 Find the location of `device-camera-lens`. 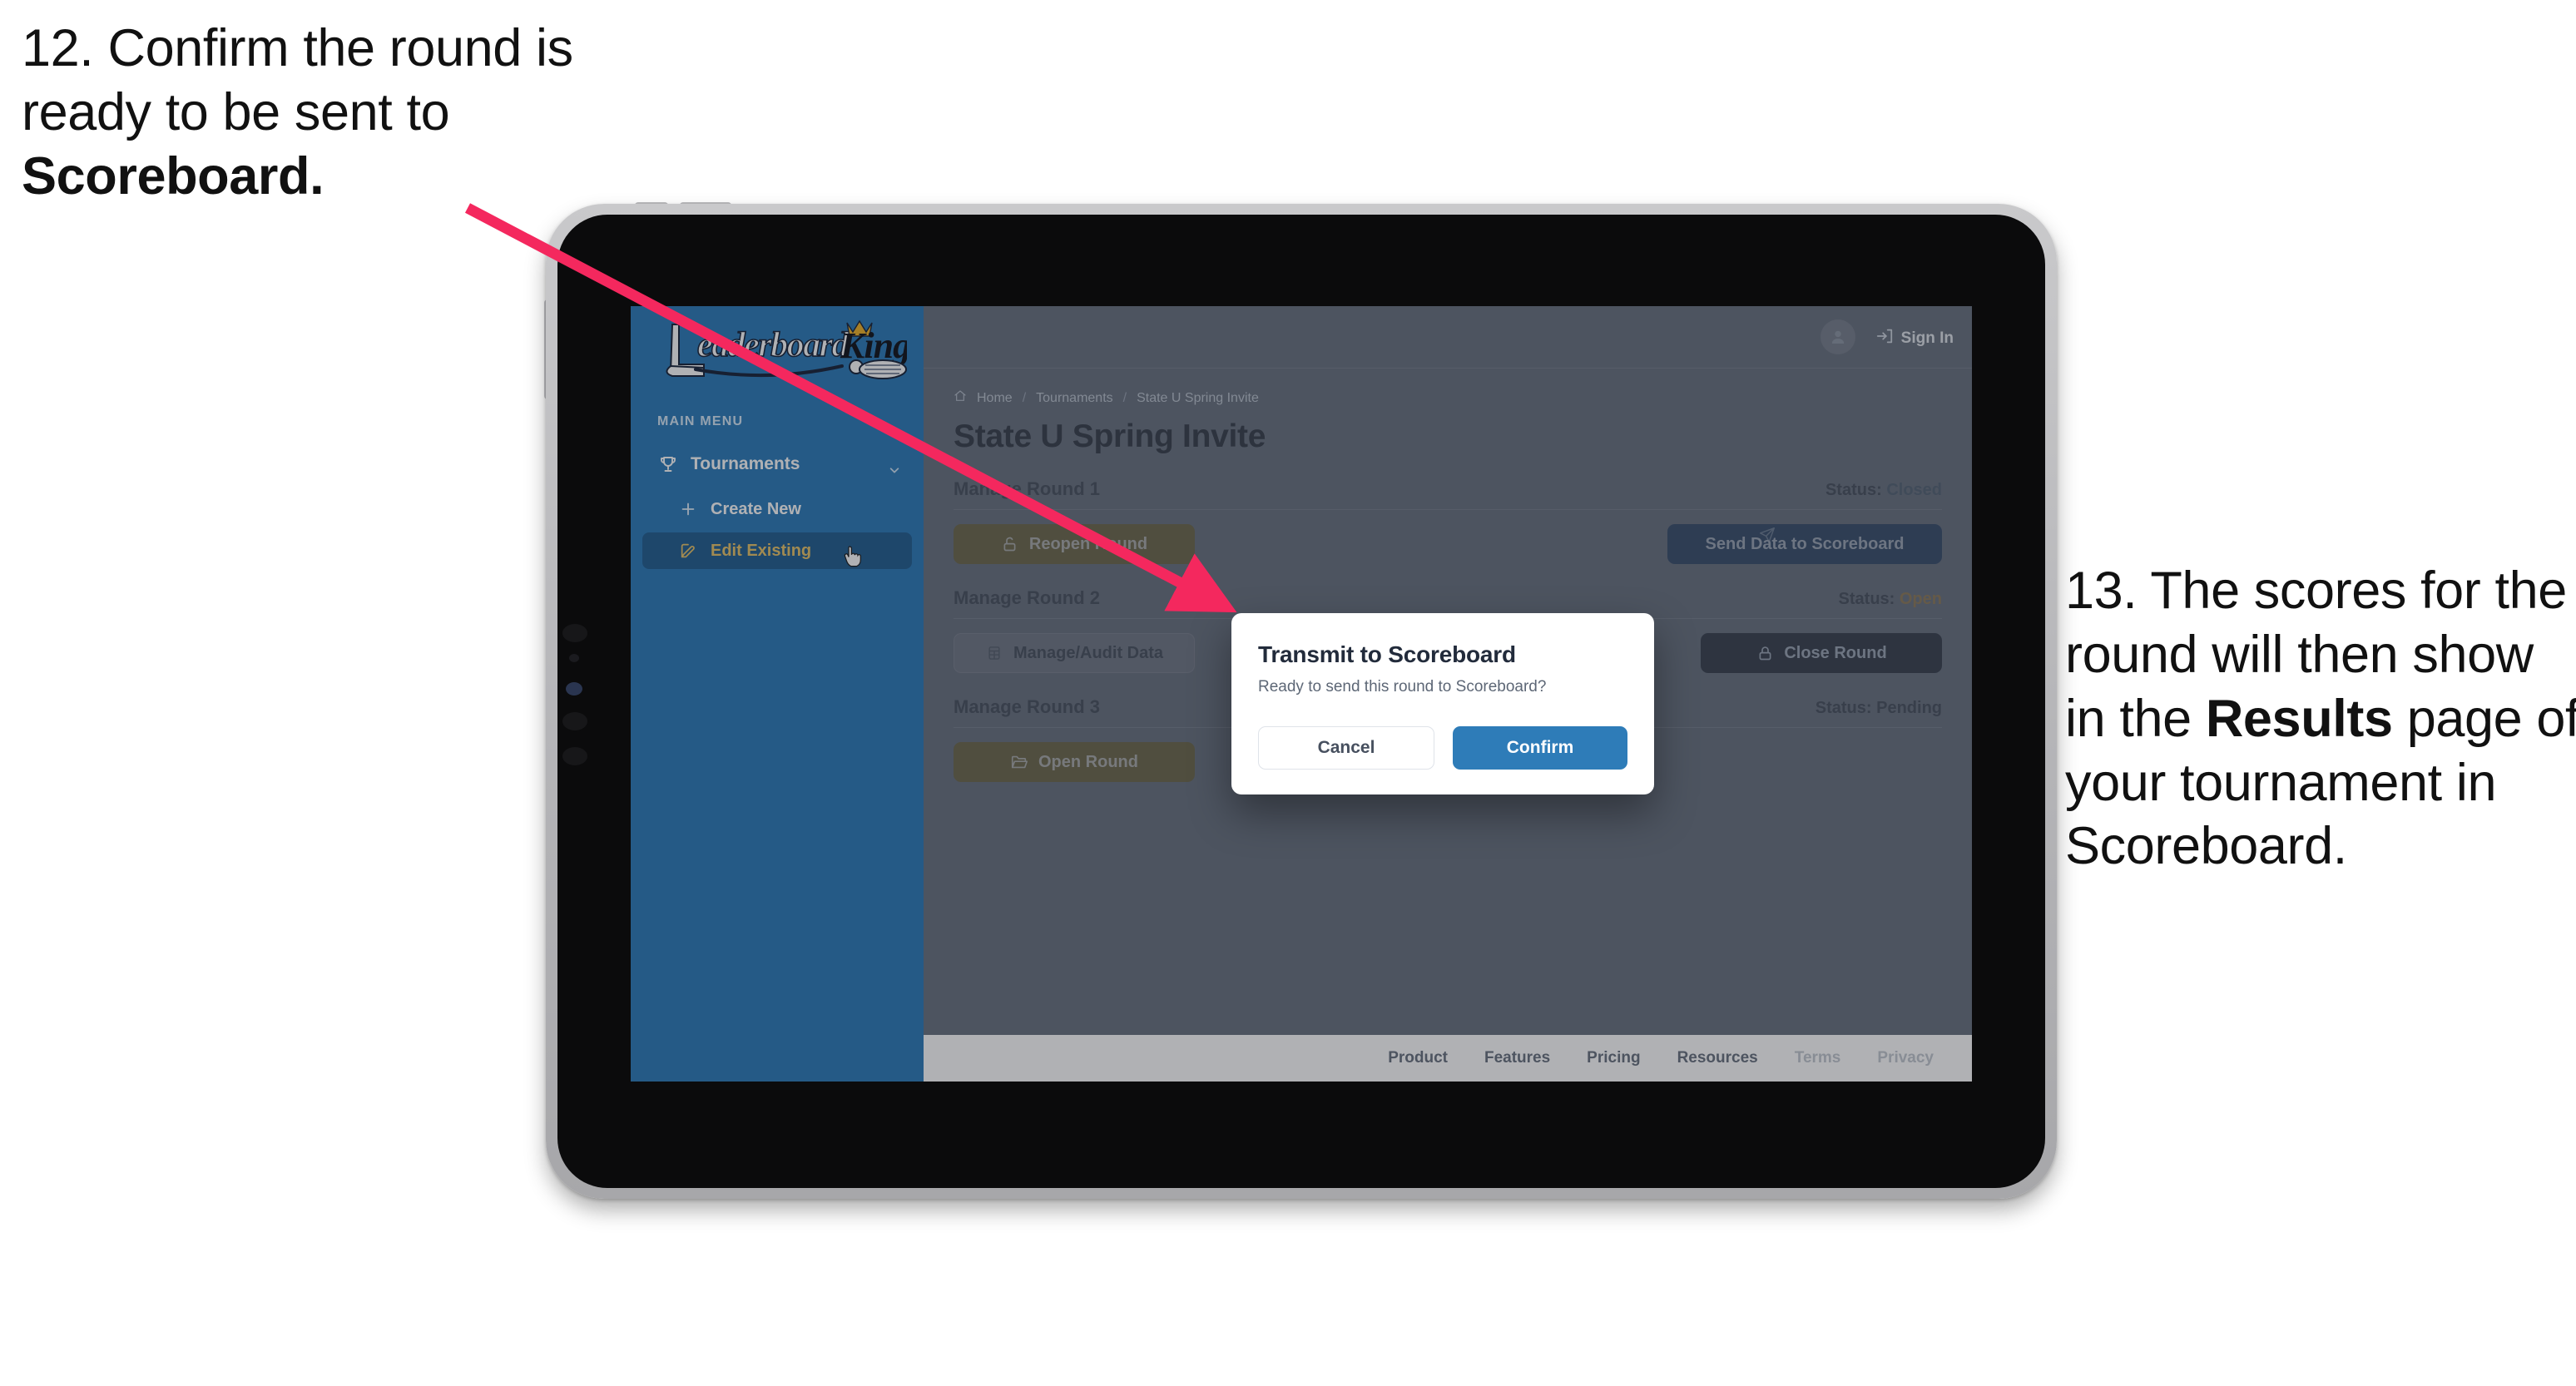

device-camera-lens is located at coordinates (574, 689).